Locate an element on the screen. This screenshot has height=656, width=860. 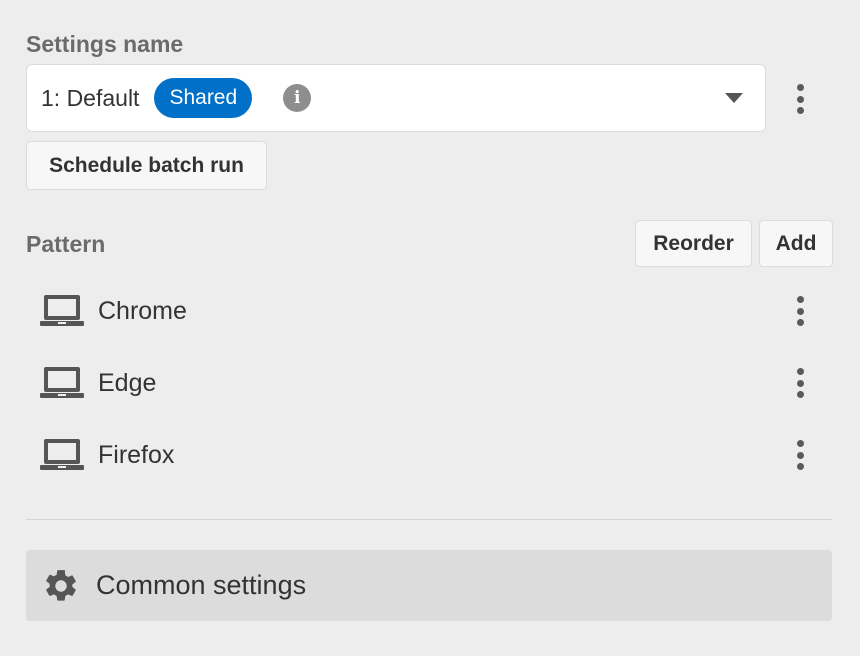
common-settings-label: Common settings is located at coordinates (201, 585).